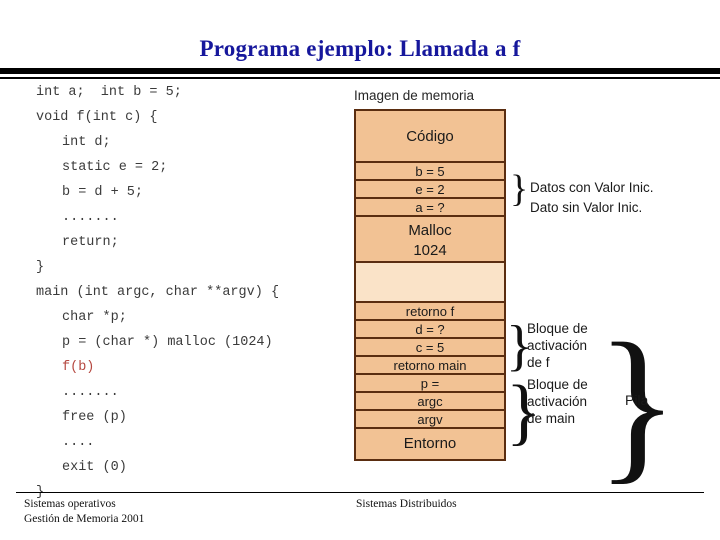 The height and width of the screenshot is (540, 720). I want to click on label-bloque-activacion-main: Bloque de activación de main, so click(557, 401).